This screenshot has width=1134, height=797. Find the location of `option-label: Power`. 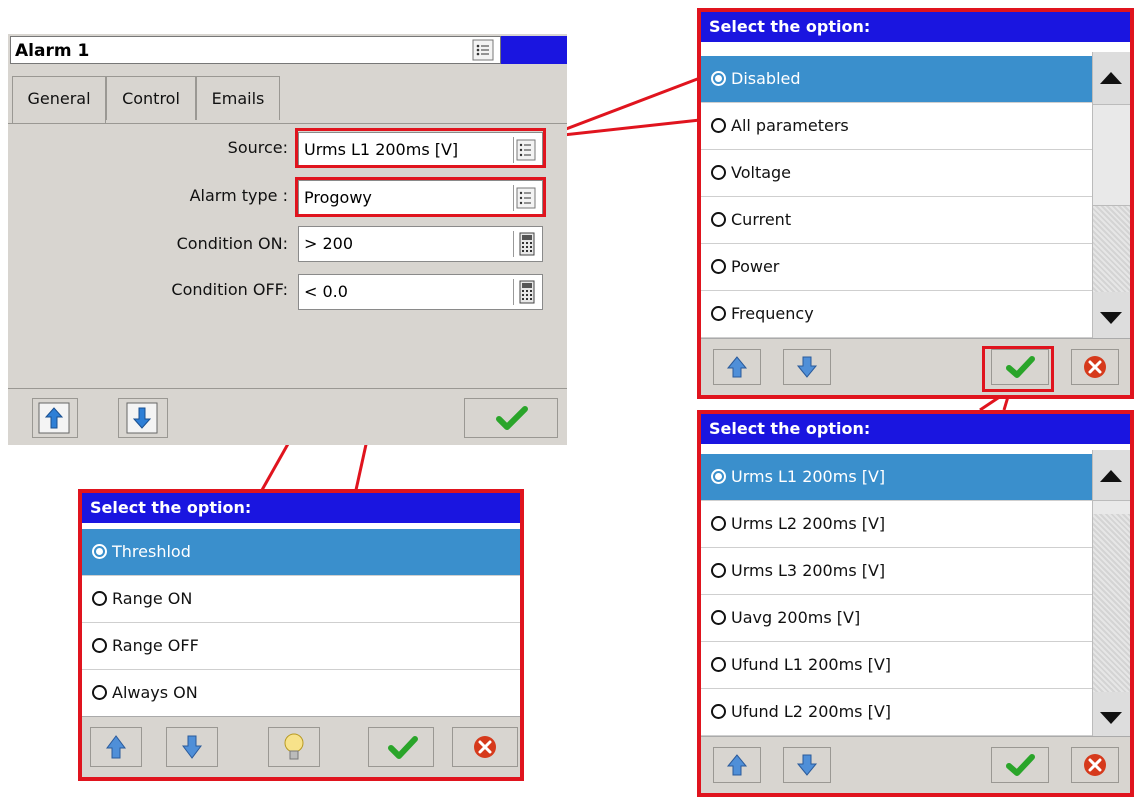

option-label: Power is located at coordinates (755, 266).